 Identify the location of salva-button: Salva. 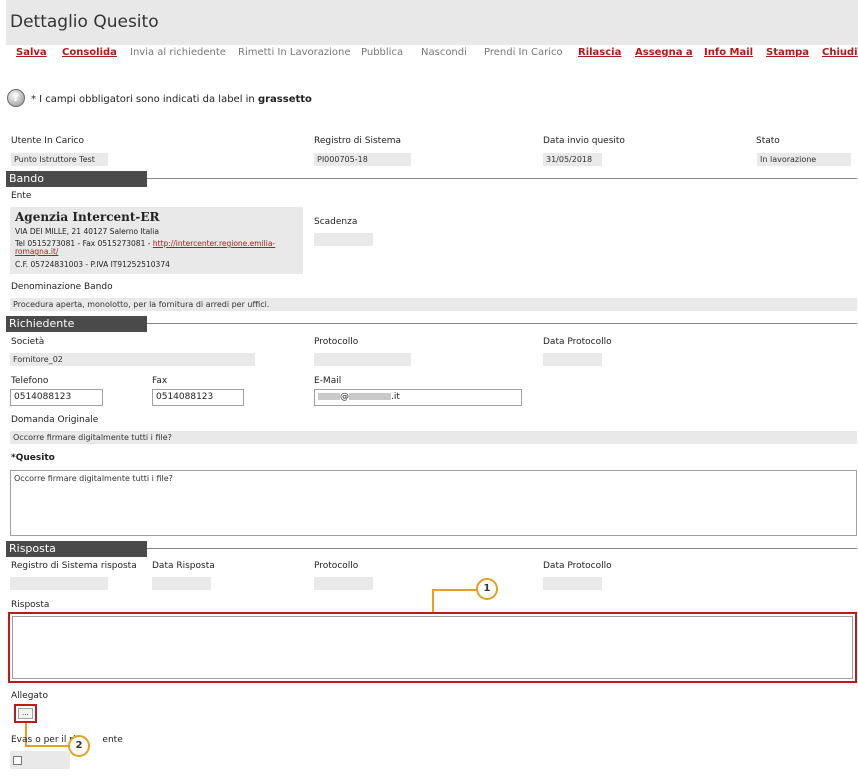
(31, 52).